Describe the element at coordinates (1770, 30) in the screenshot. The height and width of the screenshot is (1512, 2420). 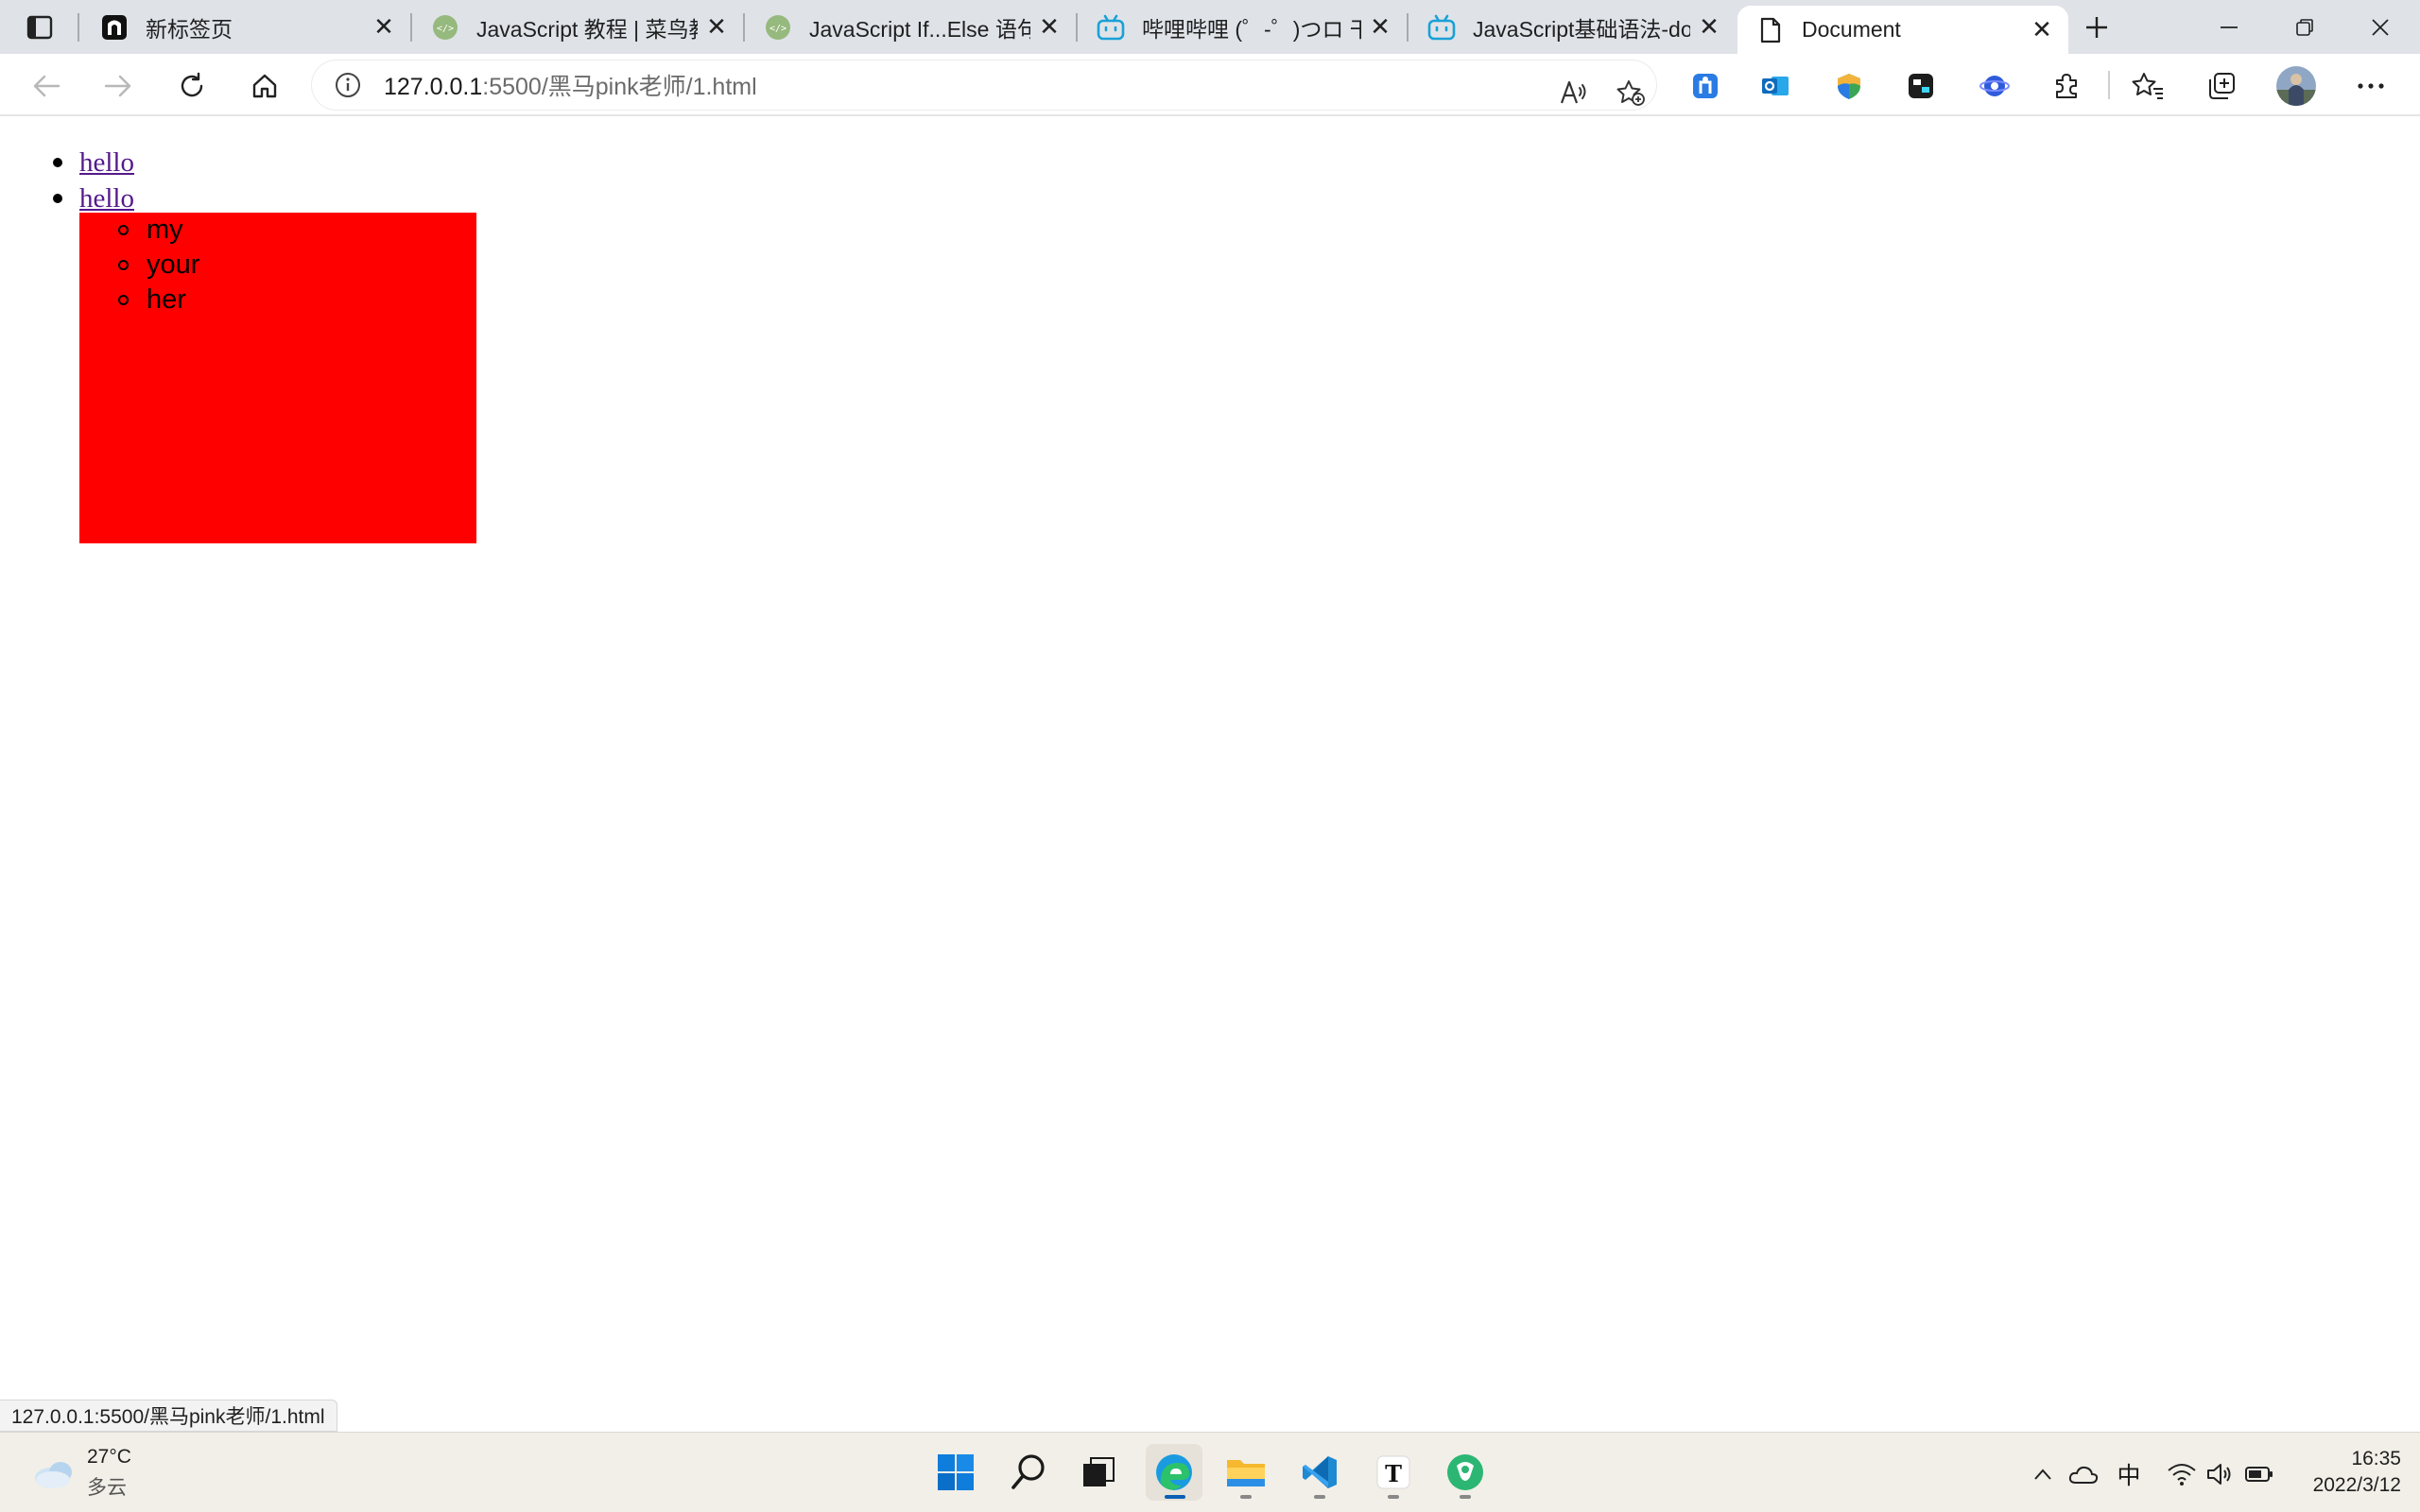
I see `document-icon` at that location.